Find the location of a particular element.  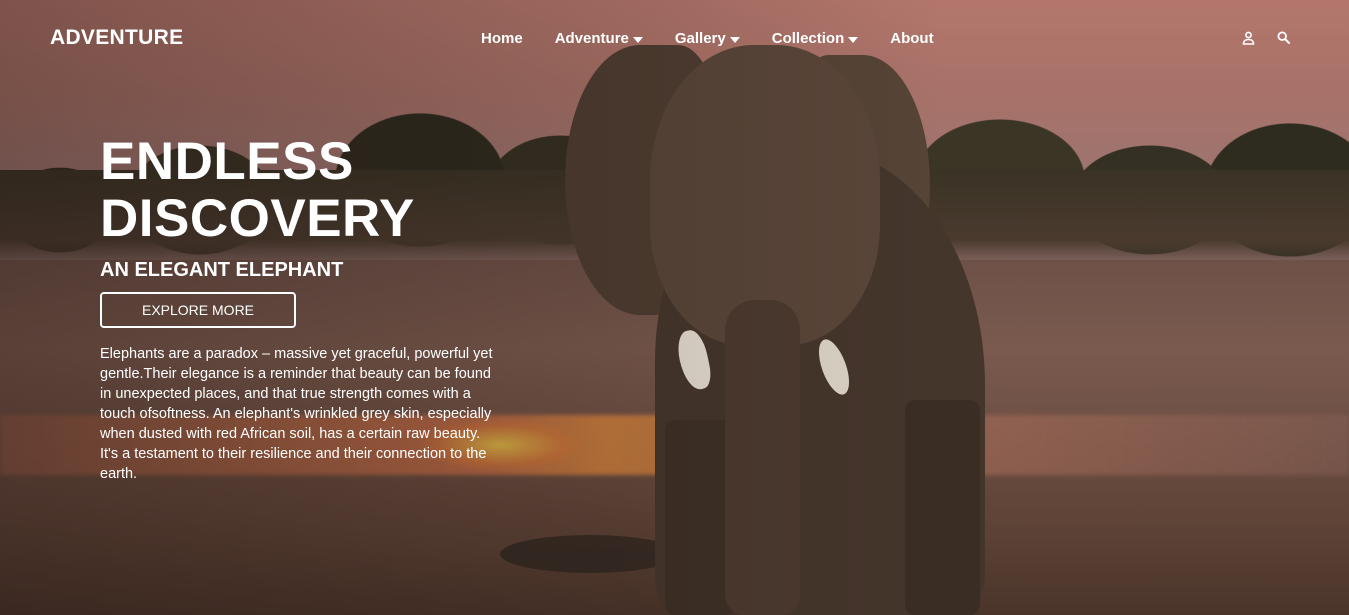

nav-collection: Collection is located at coordinates (815, 38).